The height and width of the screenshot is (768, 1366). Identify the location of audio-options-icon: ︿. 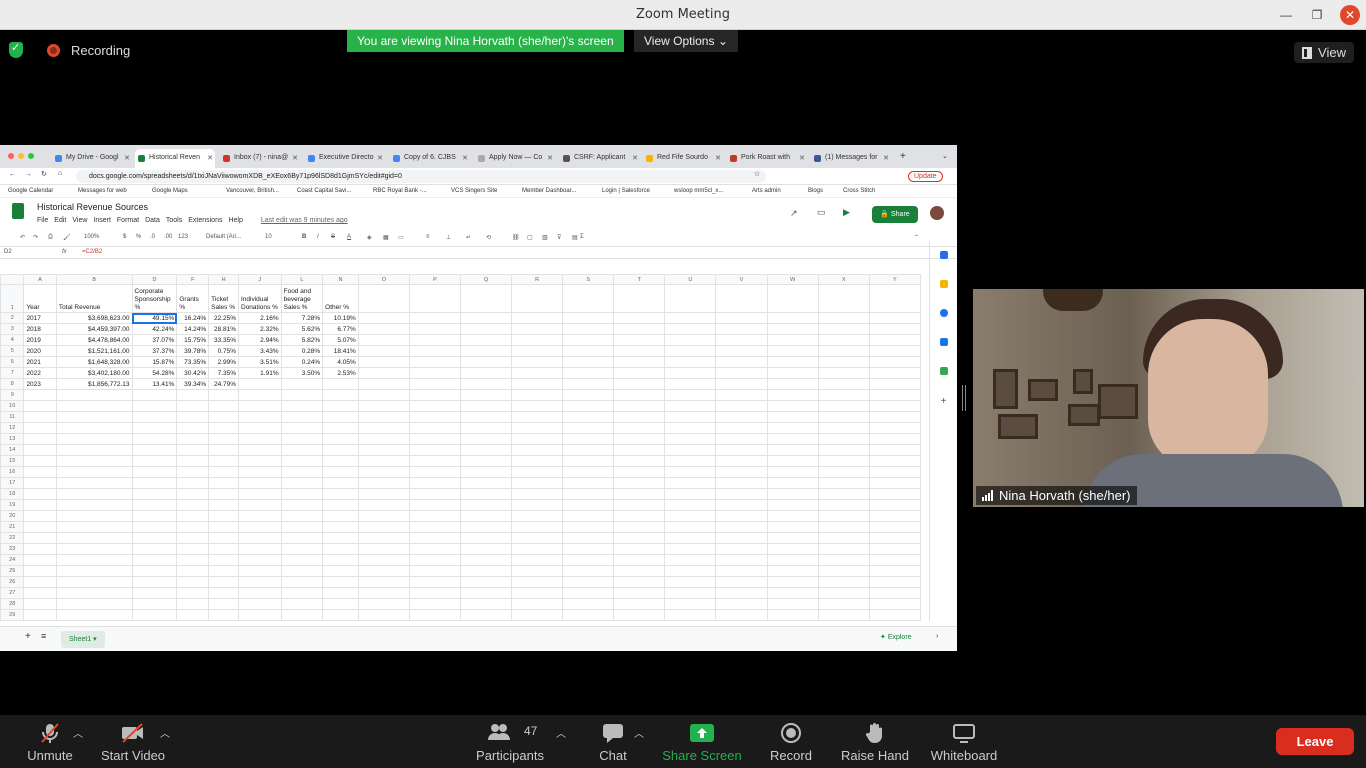
(78, 732).